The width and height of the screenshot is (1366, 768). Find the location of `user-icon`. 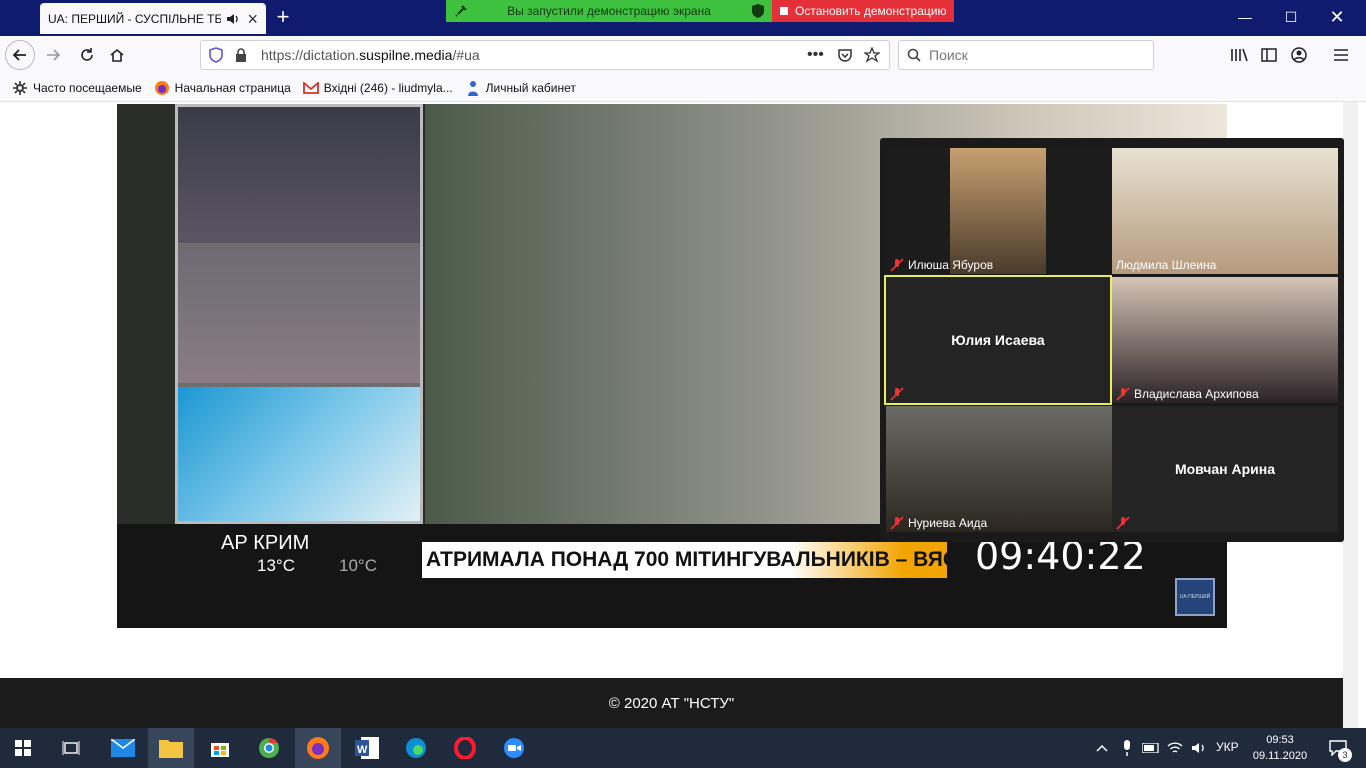

user-icon is located at coordinates (473, 88).